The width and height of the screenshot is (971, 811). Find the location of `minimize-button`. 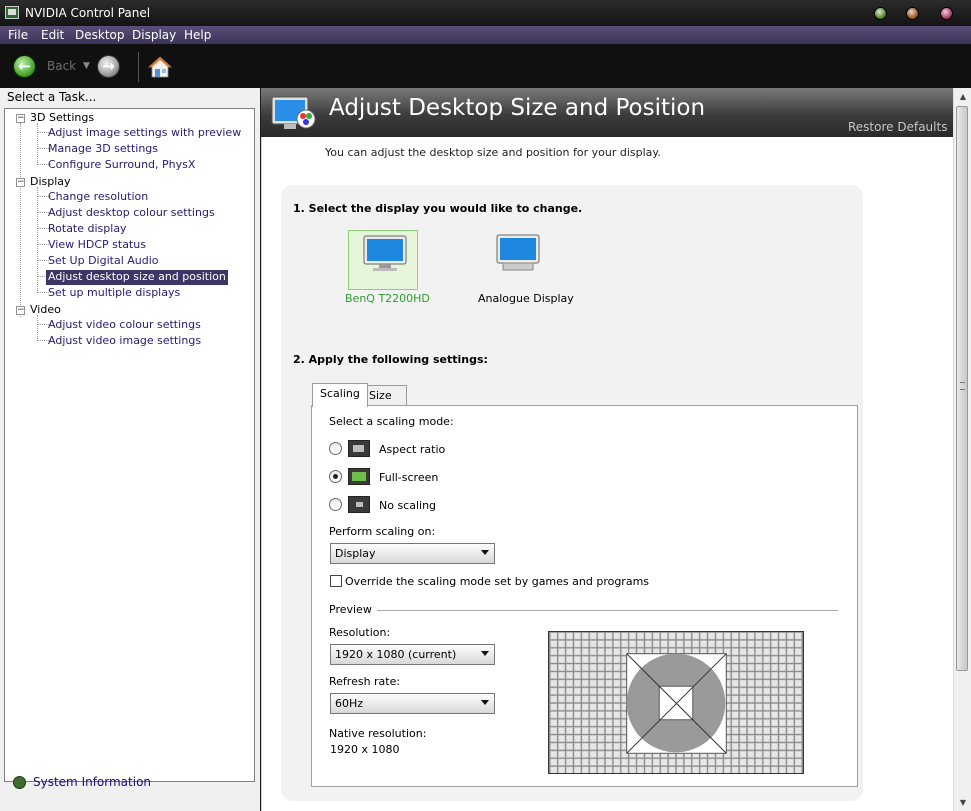

minimize-button is located at coordinates (880, 13).